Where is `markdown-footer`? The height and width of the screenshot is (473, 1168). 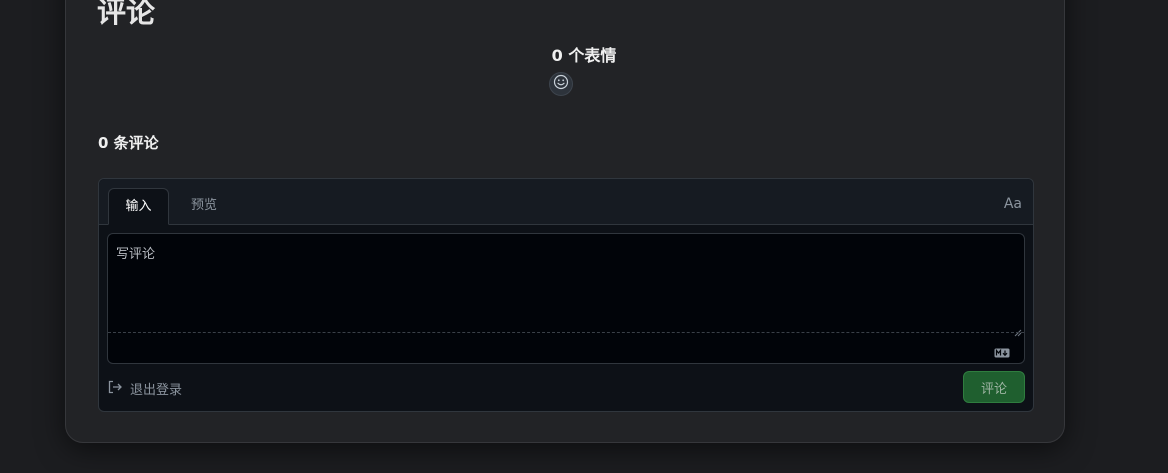 markdown-footer is located at coordinates (566, 348).